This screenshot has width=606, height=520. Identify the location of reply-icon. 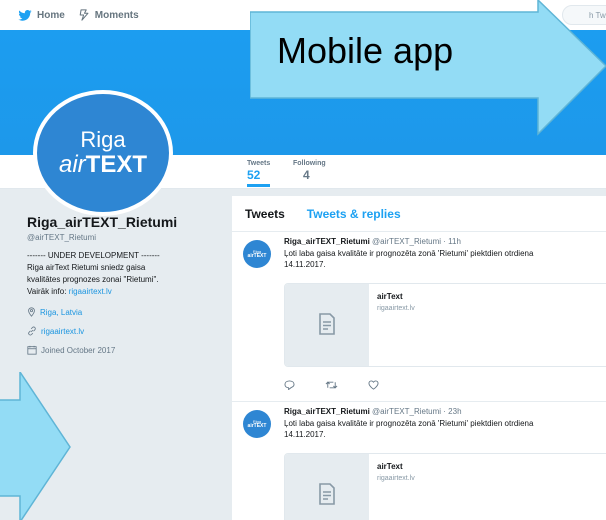
(289, 385).